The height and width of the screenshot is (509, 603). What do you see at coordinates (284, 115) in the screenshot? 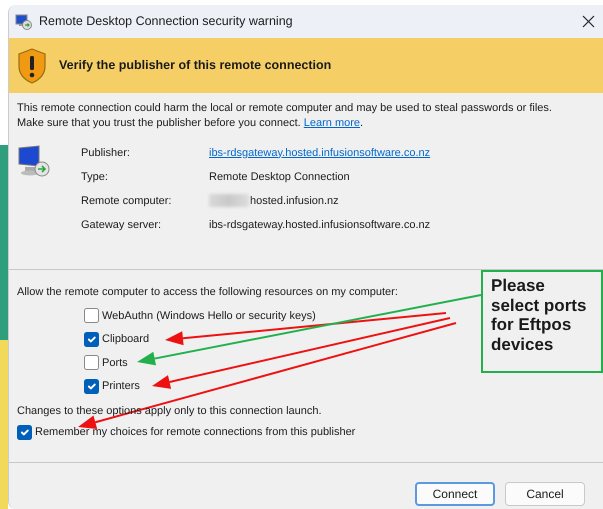
I see `warning-message: This remote connection could harm the local or remote computer and may be used to steal passwords or files. Make sure that you trust the publisher before you connect. Learn more.` at bounding box center [284, 115].